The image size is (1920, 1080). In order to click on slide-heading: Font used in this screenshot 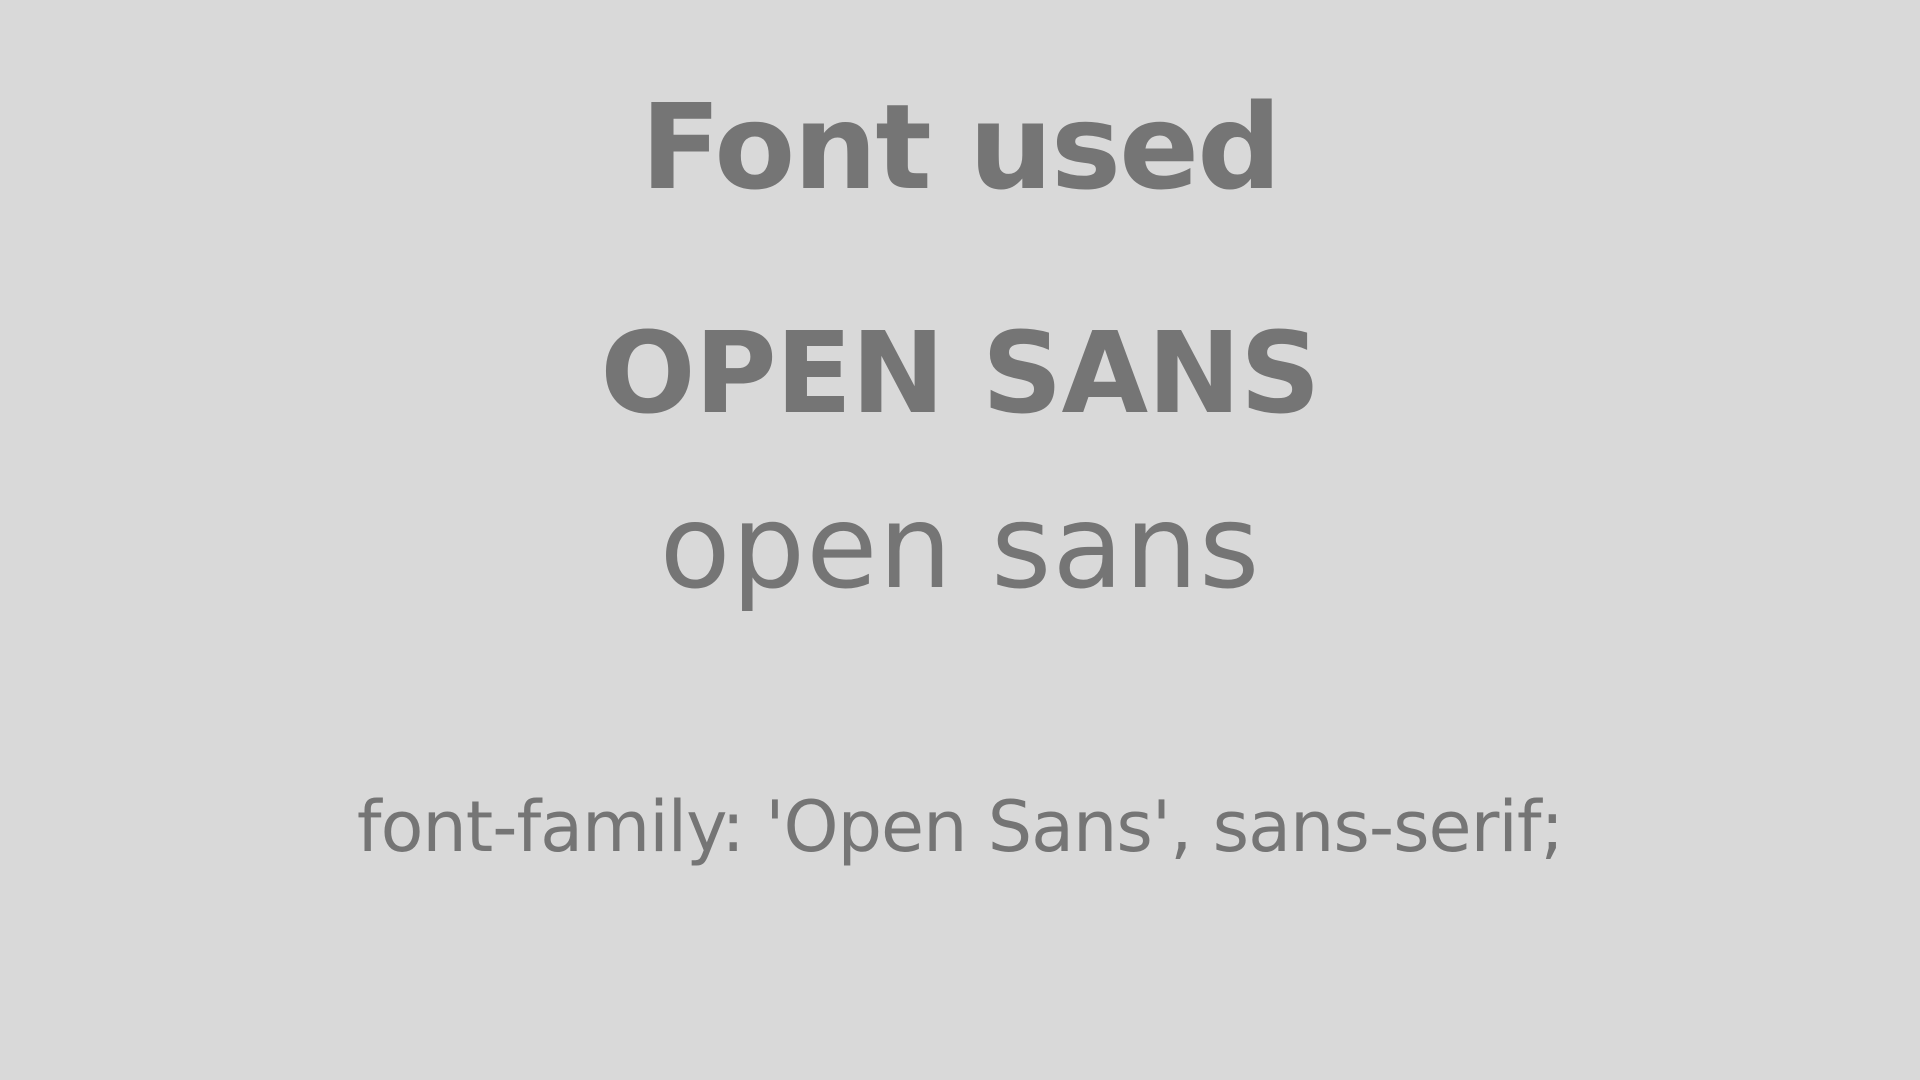, I will do `click(960, 147)`.